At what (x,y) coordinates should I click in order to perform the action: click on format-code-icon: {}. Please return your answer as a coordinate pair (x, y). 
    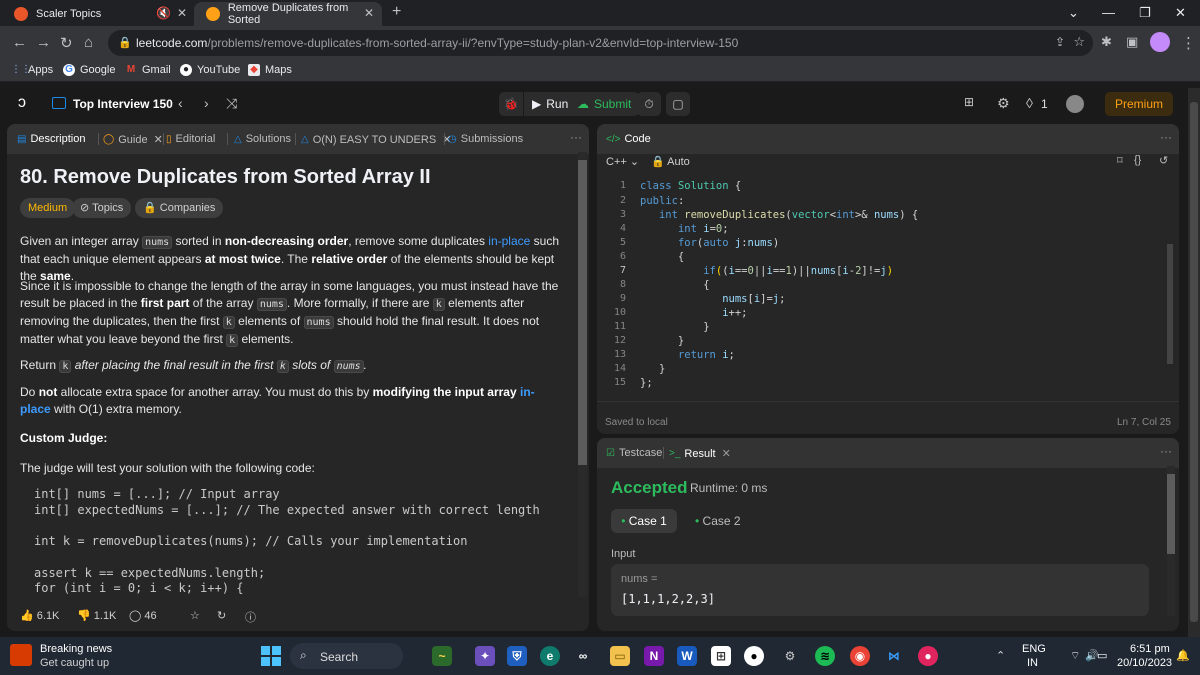
    Looking at the image, I should click on (1137, 160).